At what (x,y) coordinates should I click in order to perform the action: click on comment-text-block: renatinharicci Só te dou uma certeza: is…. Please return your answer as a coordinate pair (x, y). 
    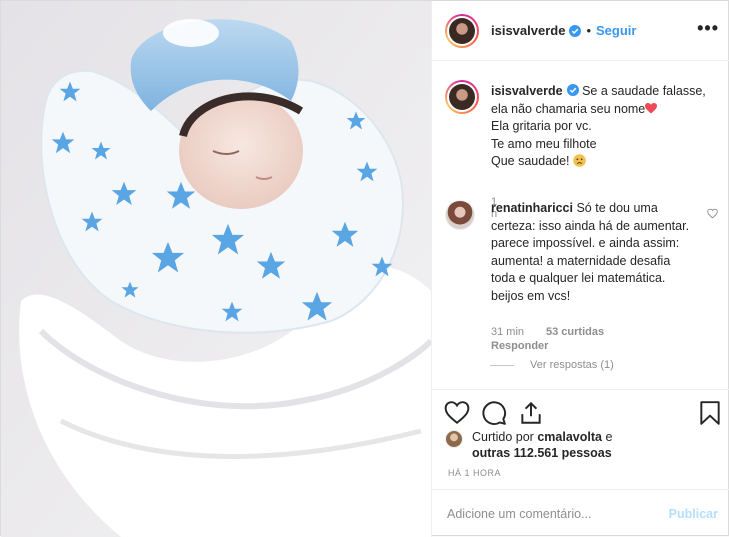
    Looking at the image, I should click on (593, 253).